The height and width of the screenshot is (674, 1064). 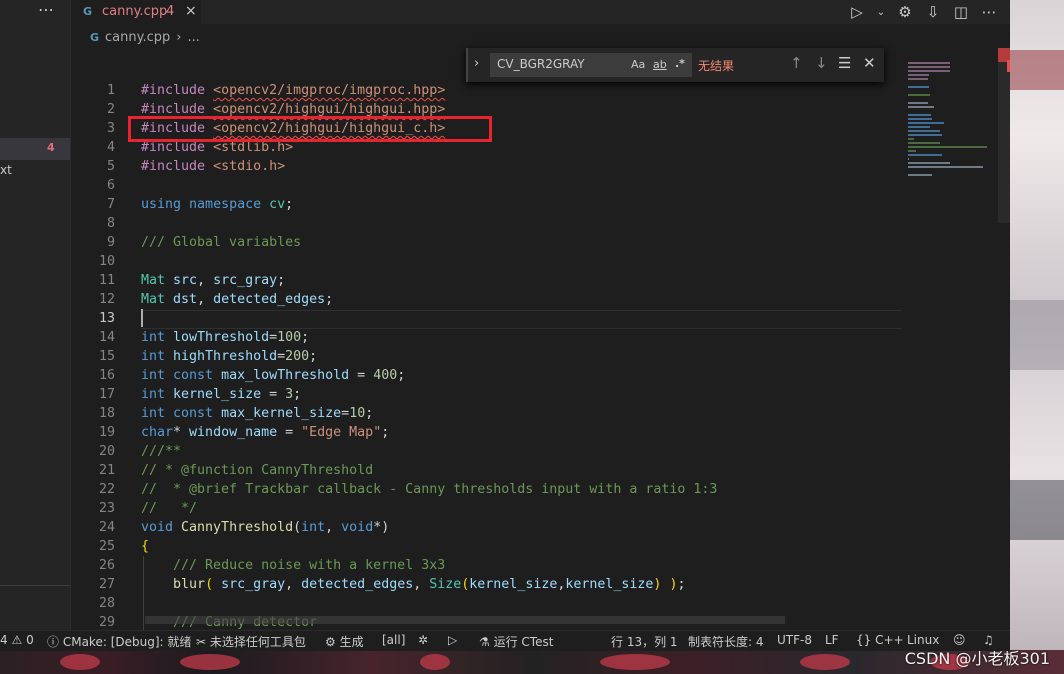 I want to click on code-line: 15 int highThreshold=200;, so click(x=486, y=356).